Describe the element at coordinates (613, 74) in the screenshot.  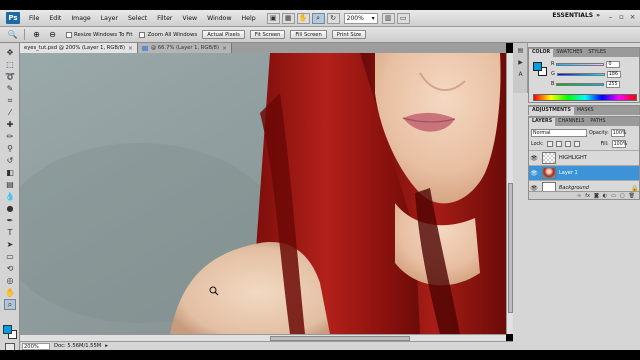
I see `green-value: 186` at that location.